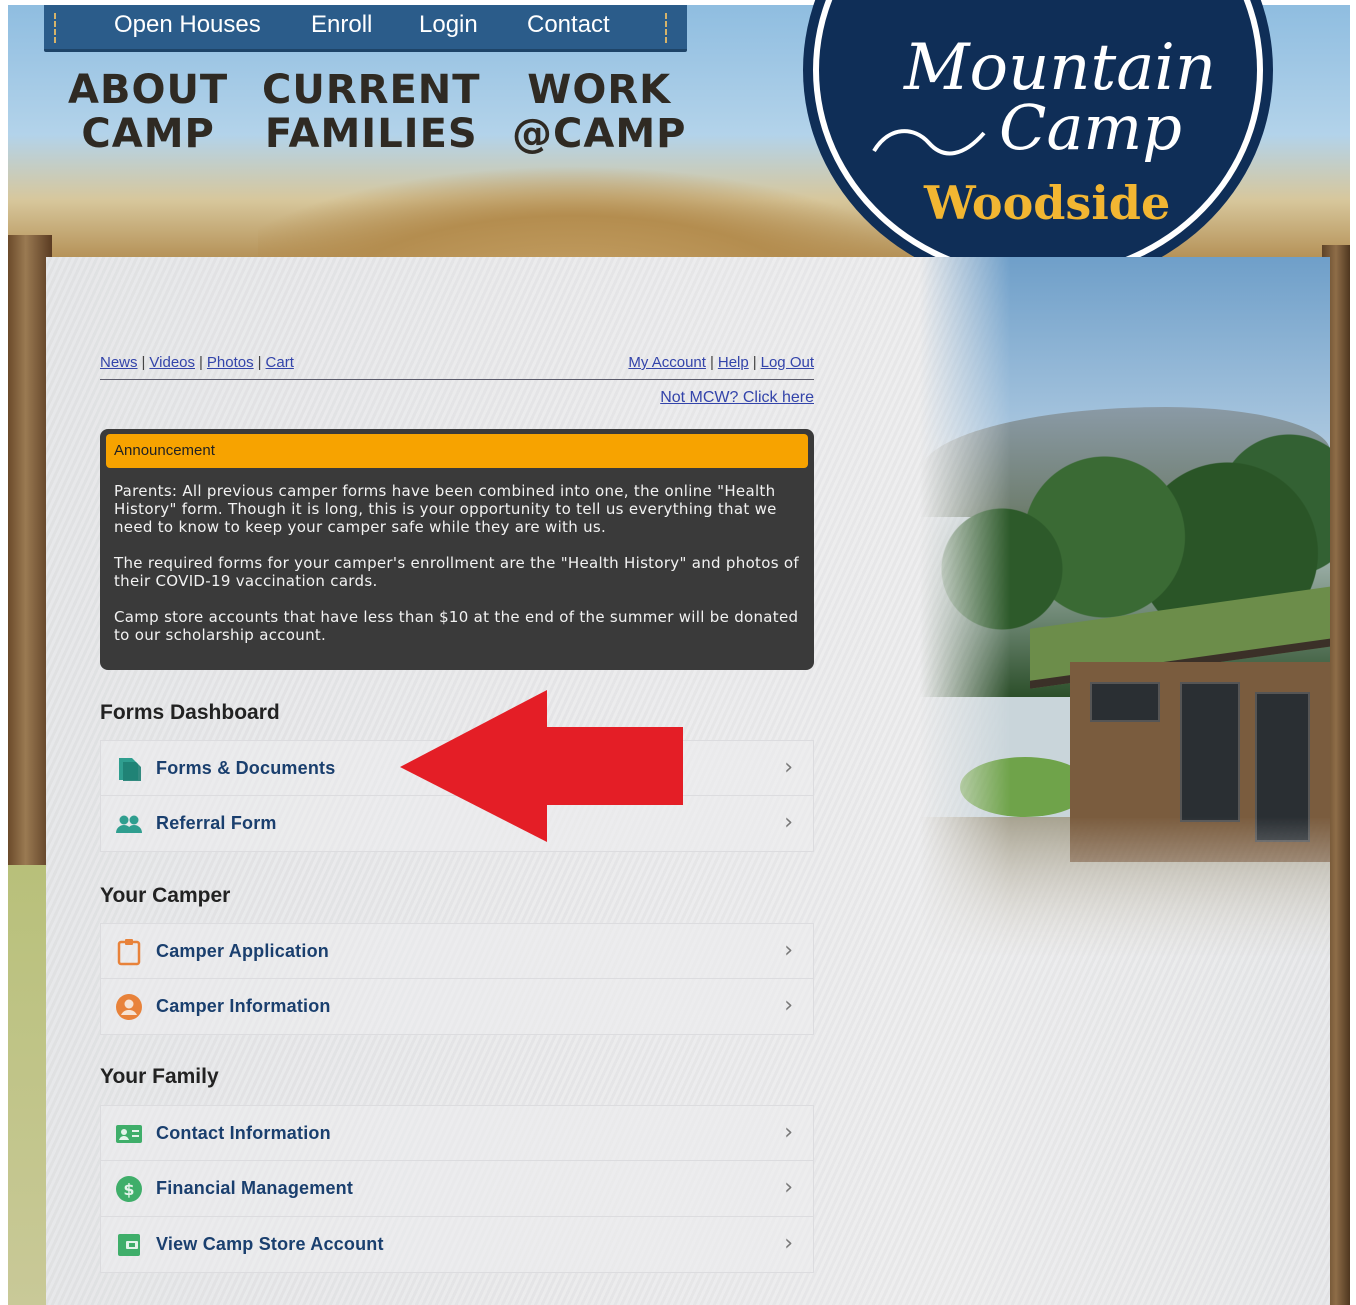  I want to click on nav-enroll: Enroll, so click(341, 25).